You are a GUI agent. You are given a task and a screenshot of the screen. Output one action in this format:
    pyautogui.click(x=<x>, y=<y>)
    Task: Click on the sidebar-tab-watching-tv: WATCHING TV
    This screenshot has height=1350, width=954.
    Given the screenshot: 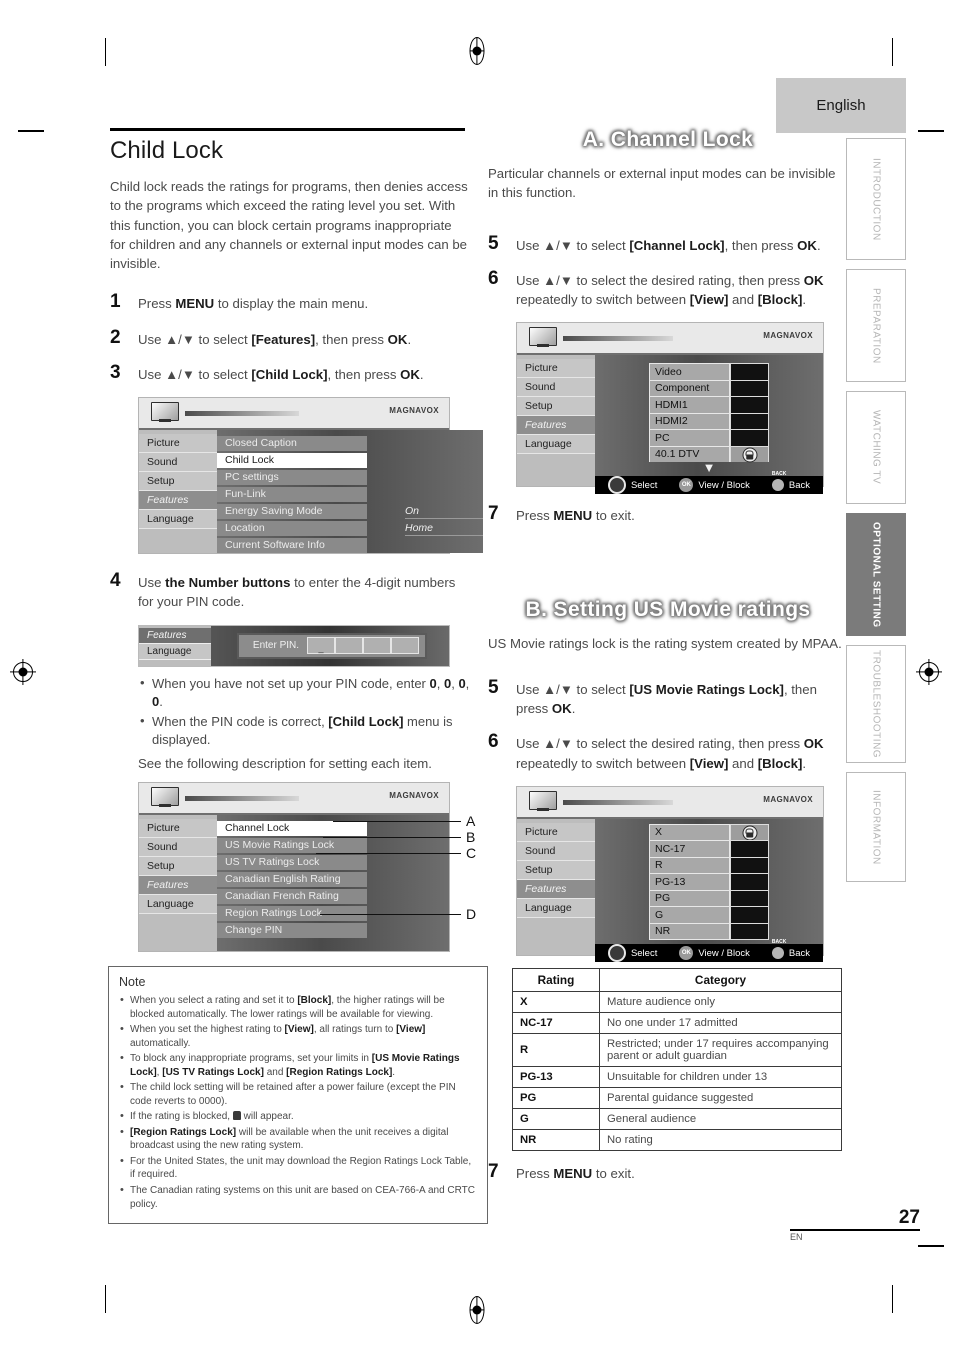 What is the action you would take?
    pyautogui.click(x=876, y=447)
    